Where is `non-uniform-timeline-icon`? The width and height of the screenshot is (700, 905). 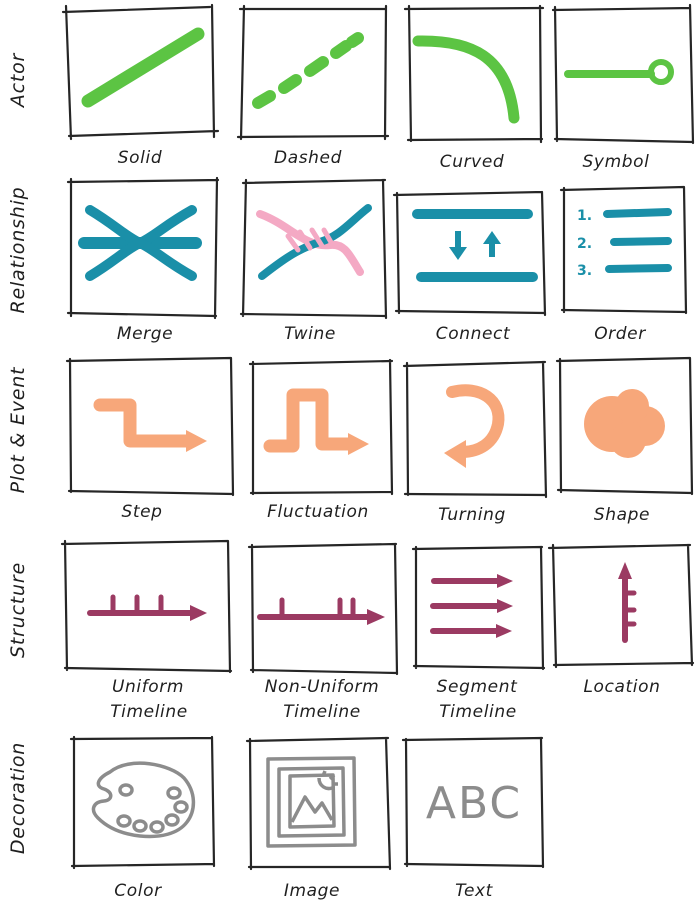 non-uniform-timeline-icon is located at coordinates (321, 611).